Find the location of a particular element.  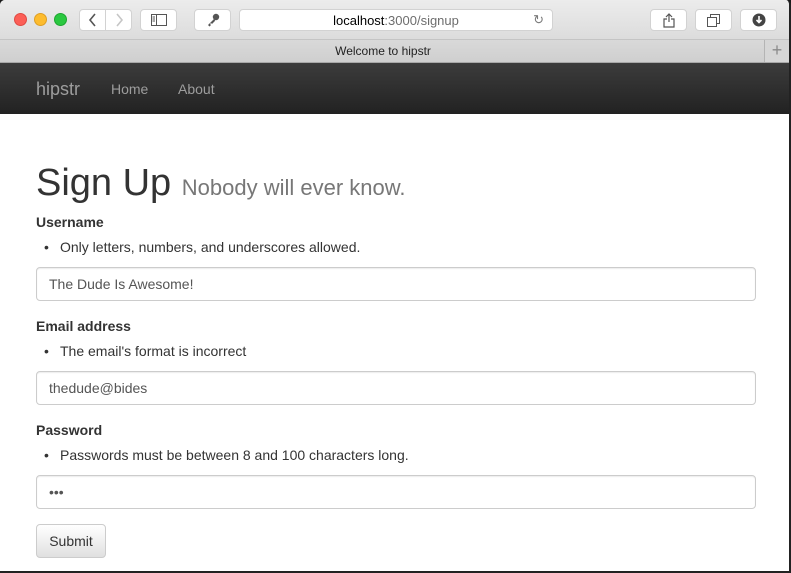

new-tab-button: + is located at coordinates (776, 51).